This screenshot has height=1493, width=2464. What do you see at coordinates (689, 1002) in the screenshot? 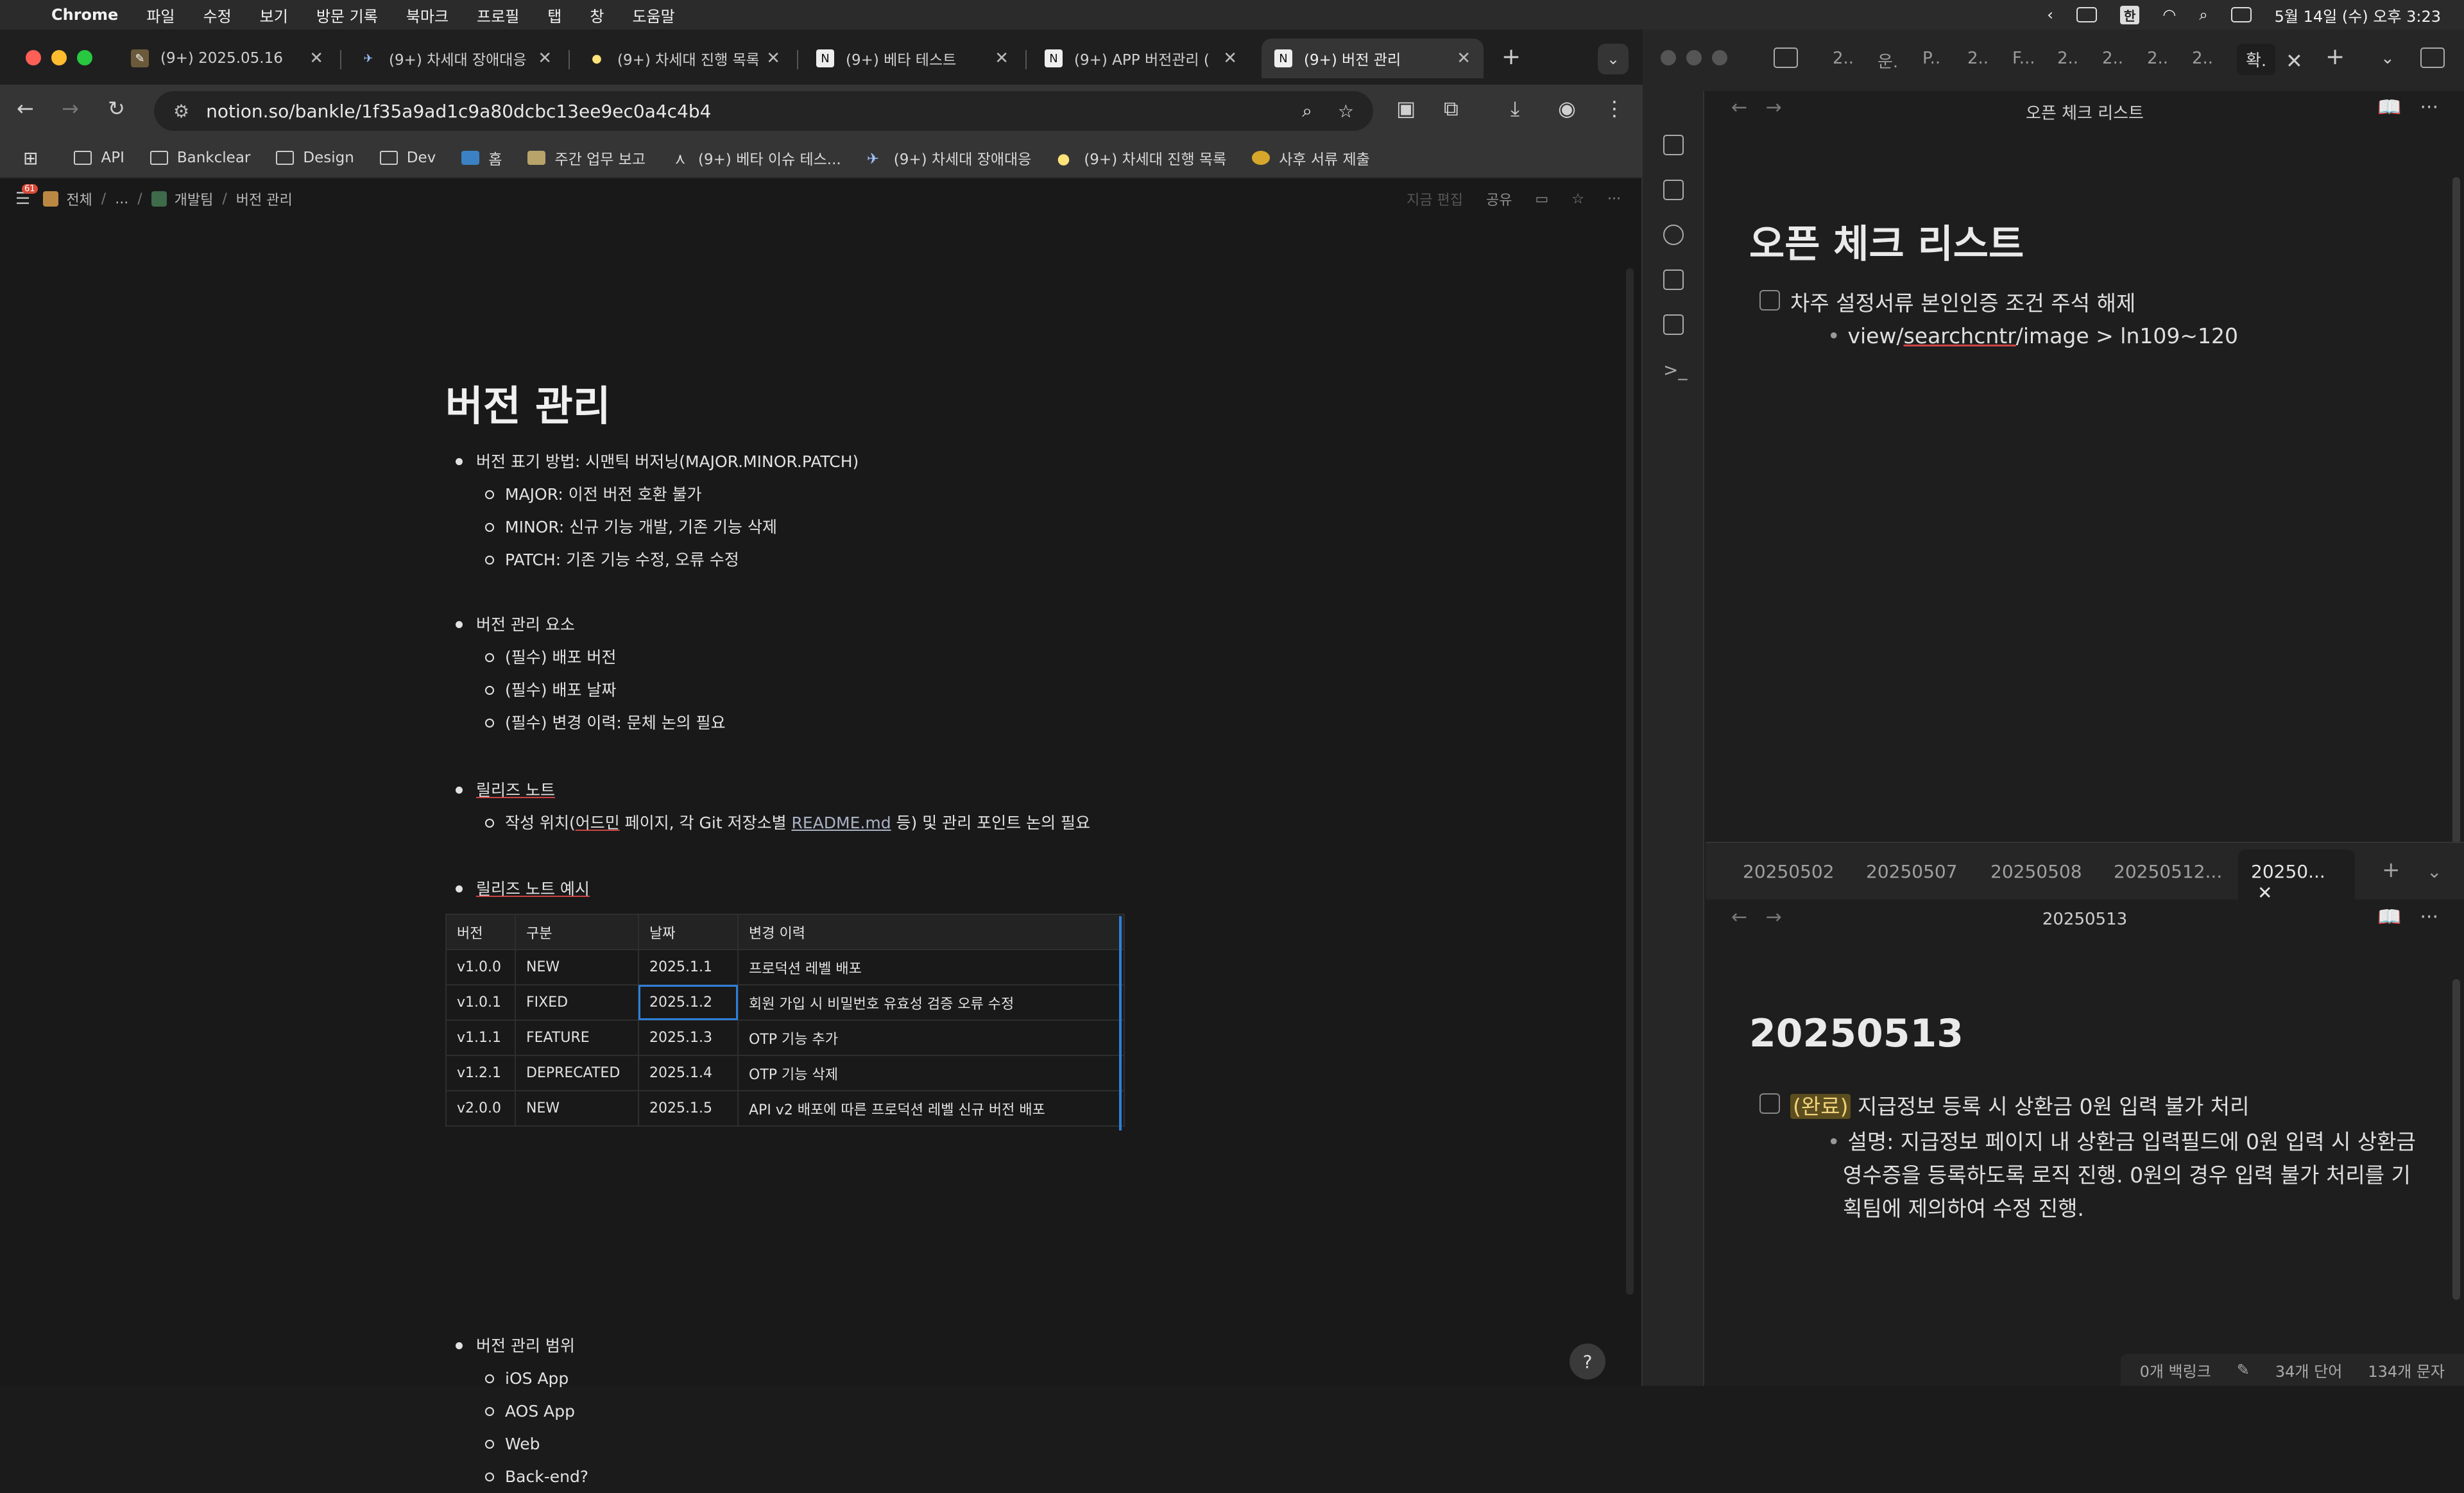
I see `table-cell-selected: 2025.1.2` at bounding box center [689, 1002].